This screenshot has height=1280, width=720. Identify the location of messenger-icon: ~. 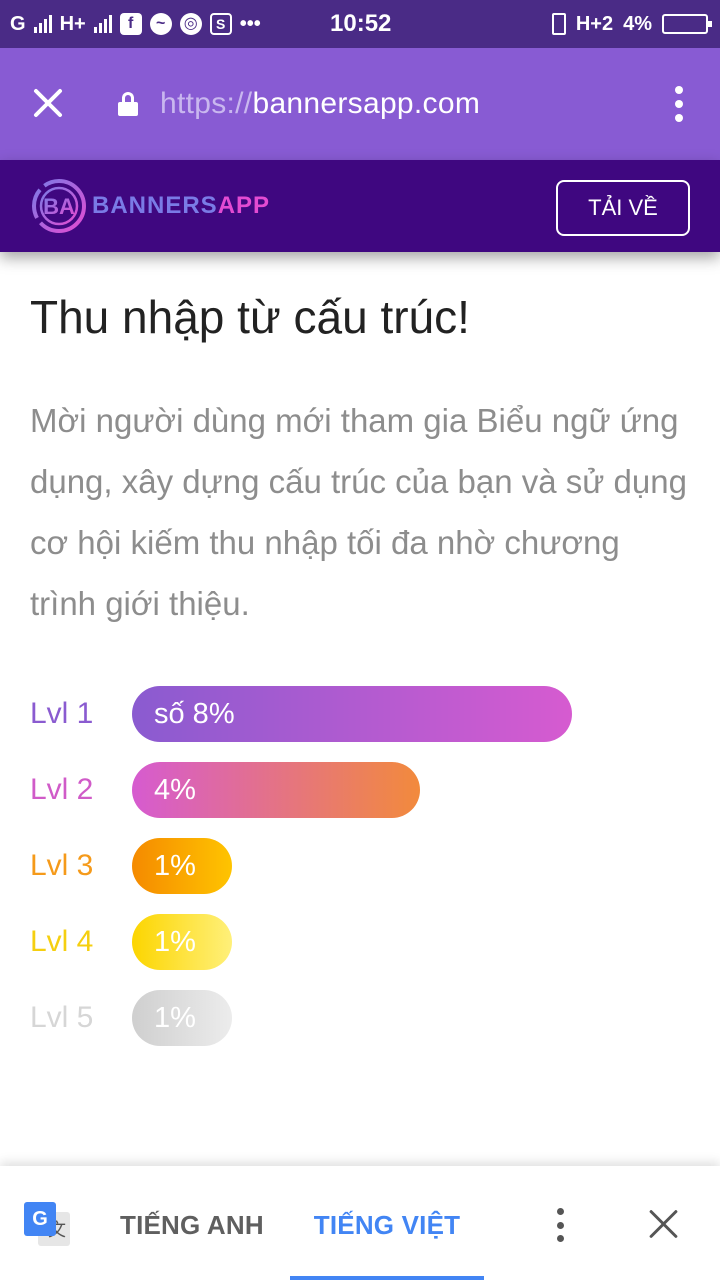
(160, 24).